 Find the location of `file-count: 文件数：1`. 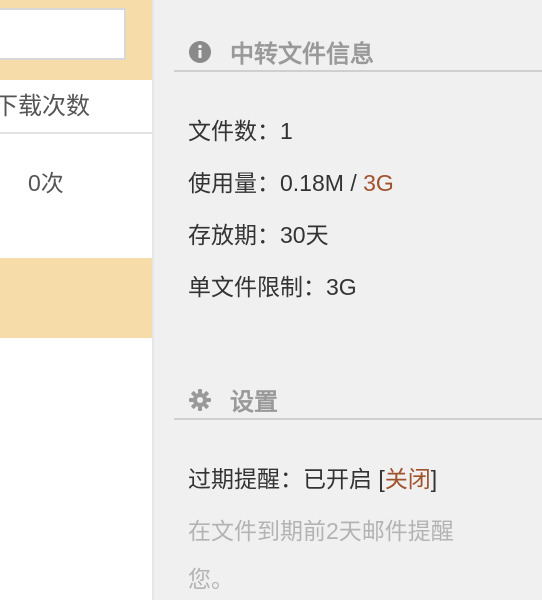

file-count: 文件数：1 is located at coordinates (240, 131).